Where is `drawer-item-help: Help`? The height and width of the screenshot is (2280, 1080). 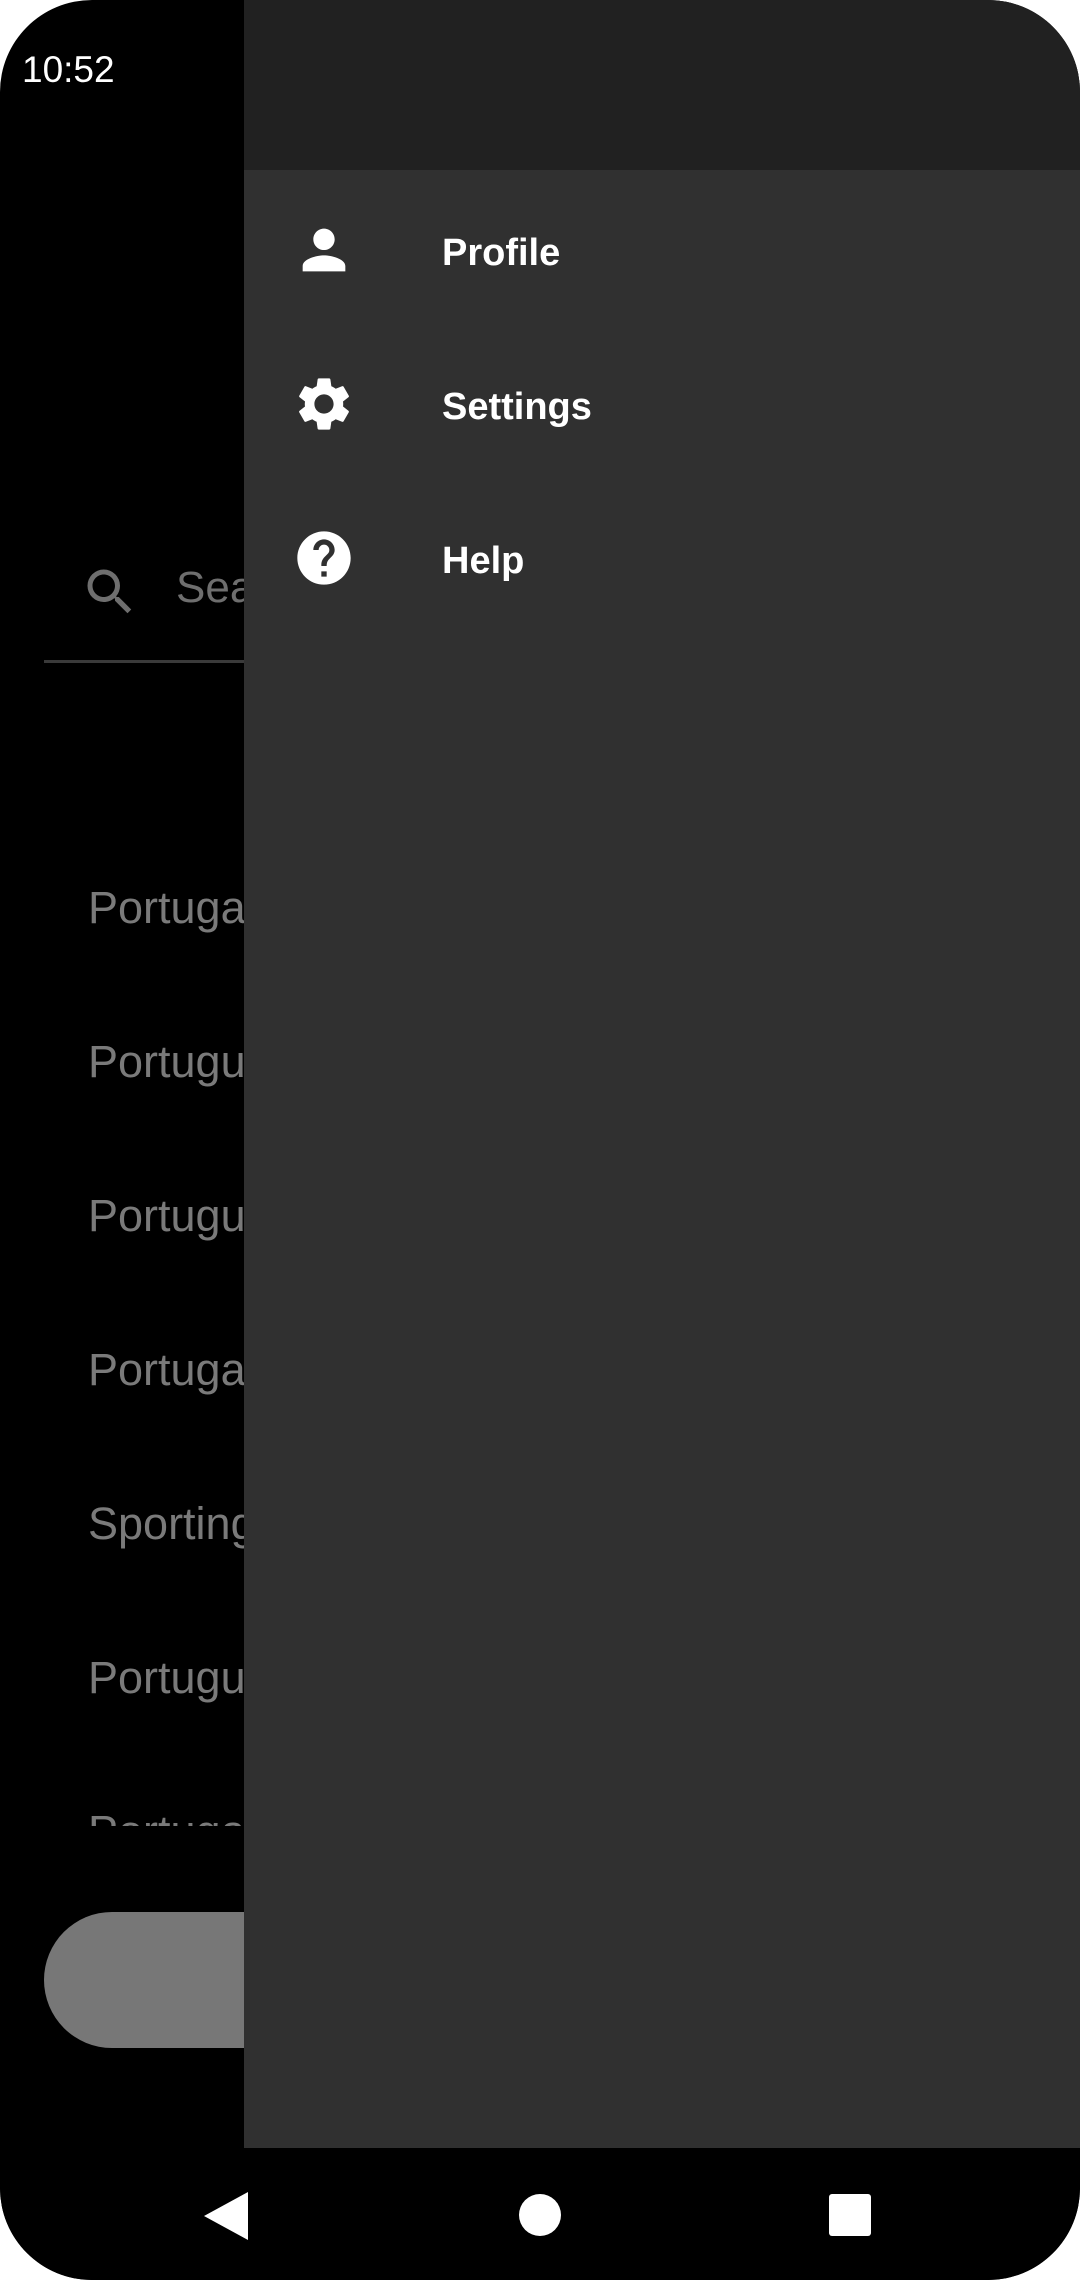
drawer-item-help: Help is located at coordinates (662, 561).